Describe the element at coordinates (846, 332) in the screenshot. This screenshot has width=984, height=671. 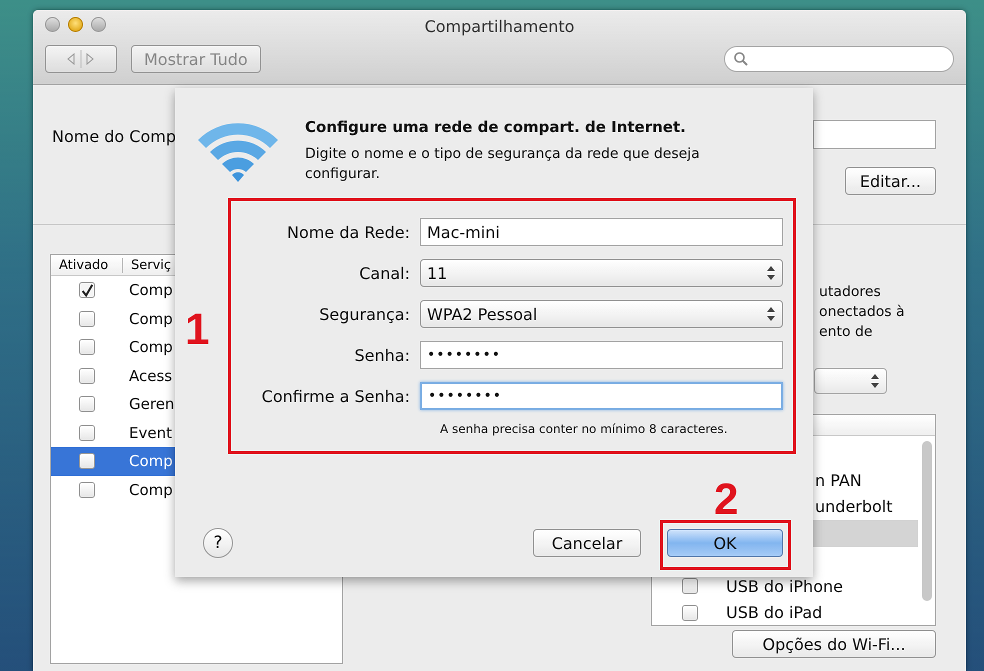
I see `description-text: ento de` at that location.